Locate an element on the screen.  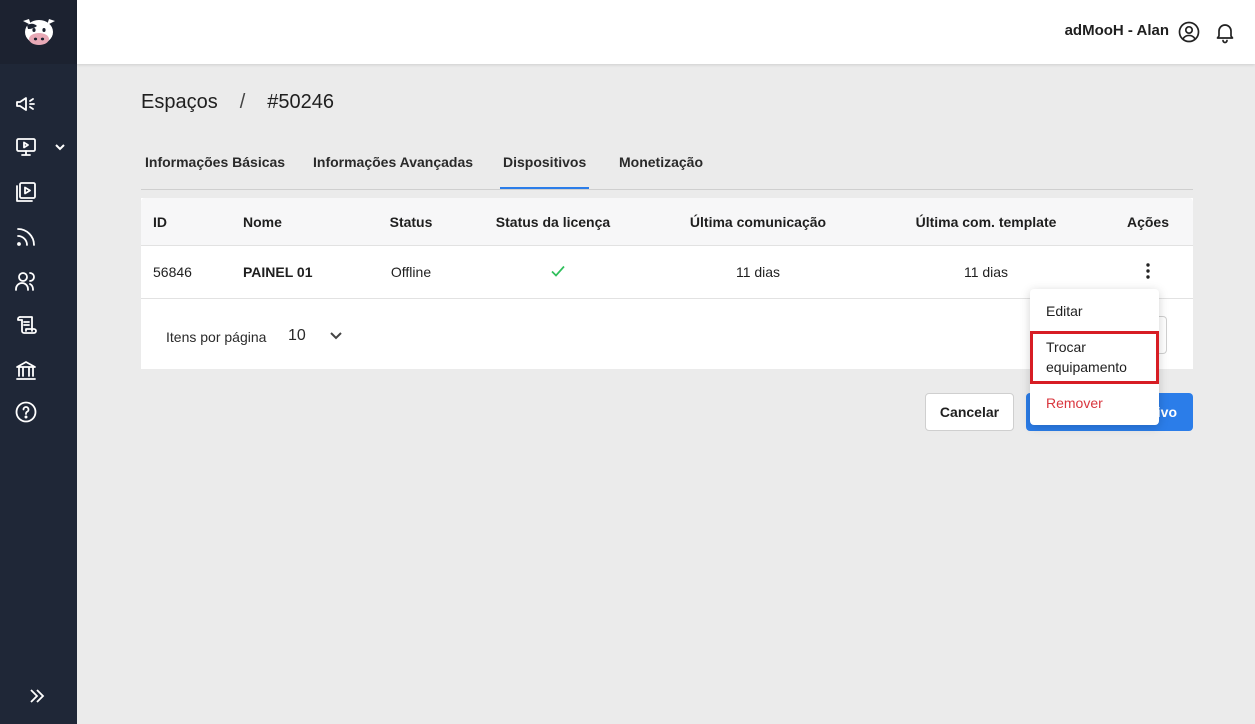
bell-icon is located at coordinates (1225, 32).